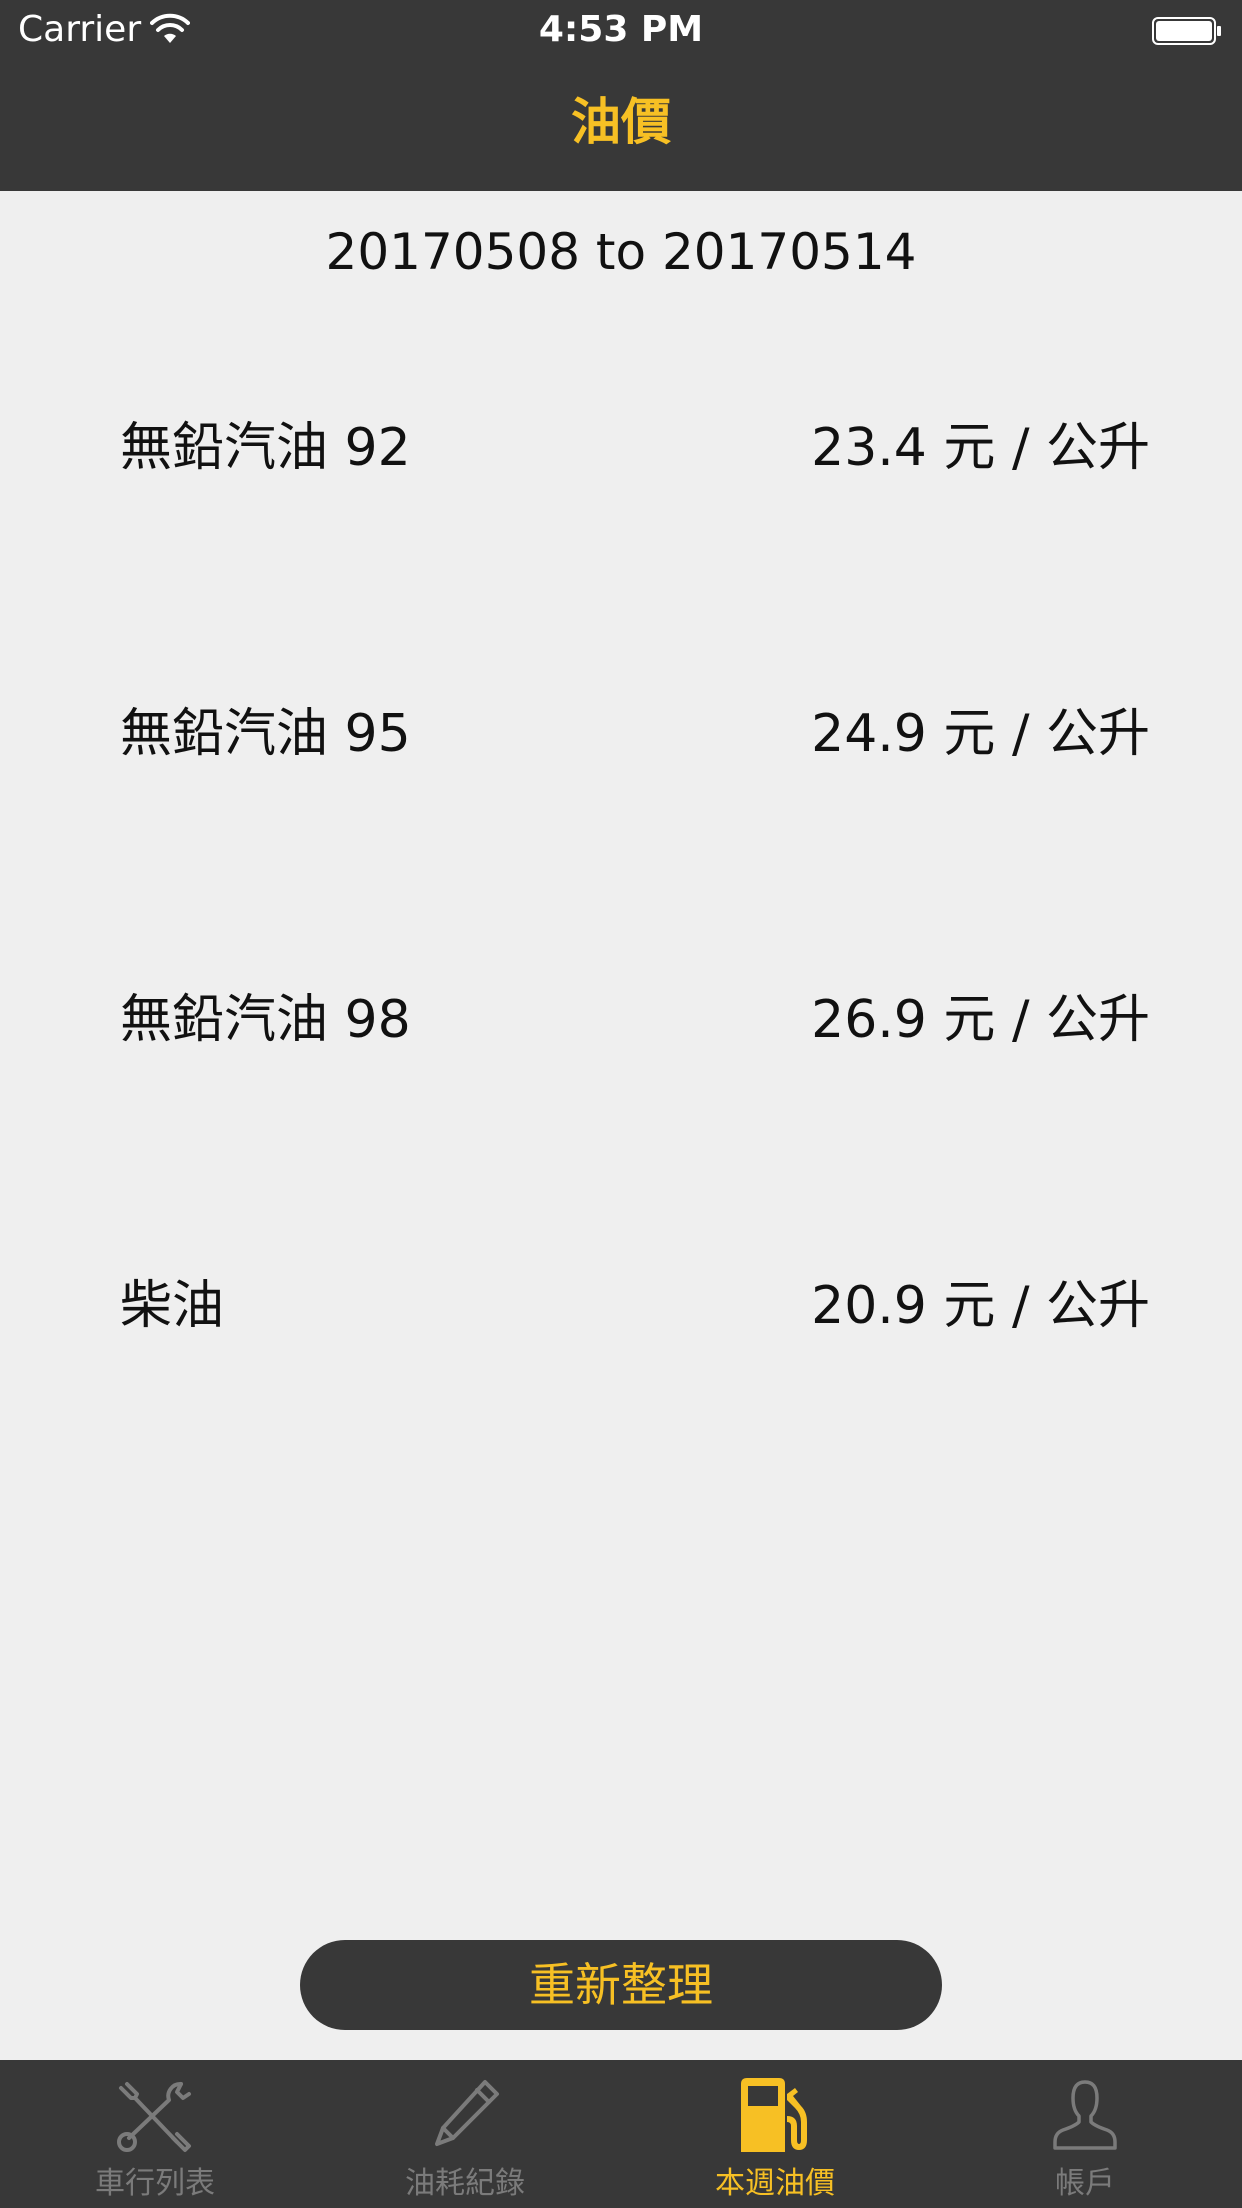 This screenshot has height=2208, width=1242. What do you see at coordinates (265, 448) in the screenshot?
I see `fuel-name: 無鉛汽油 92` at bounding box center [265, 448].